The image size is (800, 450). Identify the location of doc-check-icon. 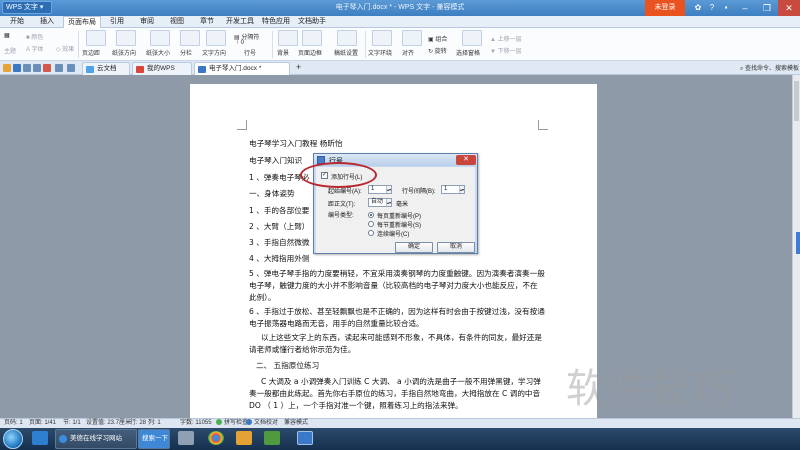
(249, 422).